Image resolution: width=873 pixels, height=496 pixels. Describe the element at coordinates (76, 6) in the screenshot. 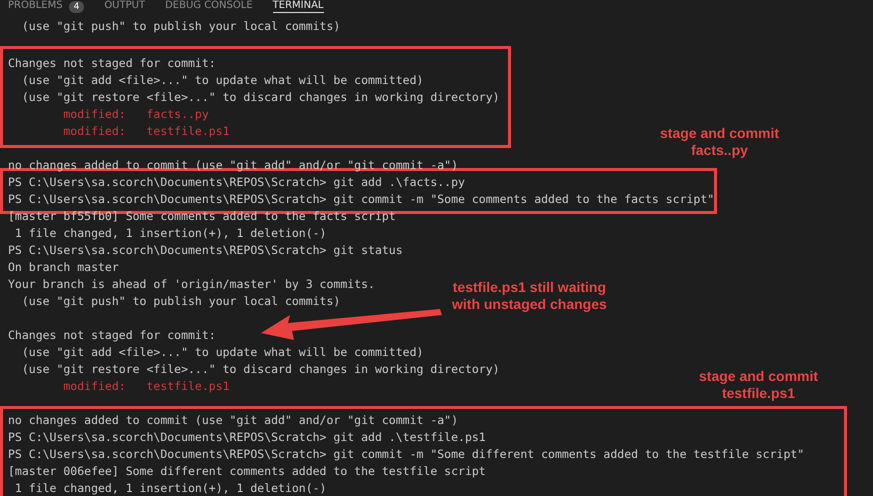

I see `count-badge: 4` at that location.